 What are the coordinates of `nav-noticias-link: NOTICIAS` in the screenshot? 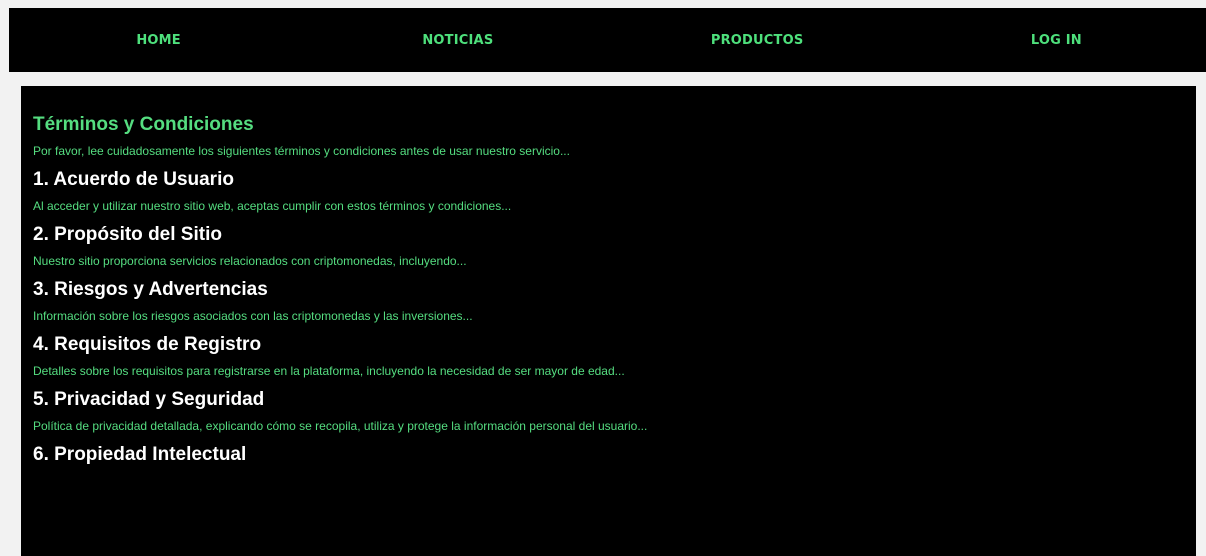 It's located at (457, 40).